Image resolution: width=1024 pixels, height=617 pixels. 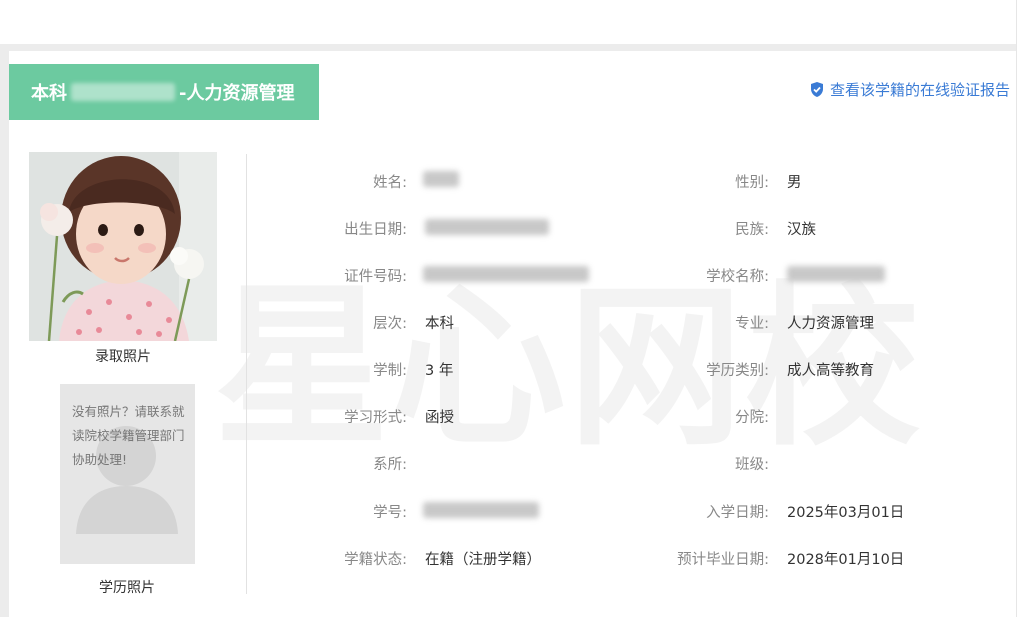 What do you see at coordinates (723, 560) in the screenshot?
I see `graduation-date-label: 预计毕业日期:` at bounding box center [723, 560].